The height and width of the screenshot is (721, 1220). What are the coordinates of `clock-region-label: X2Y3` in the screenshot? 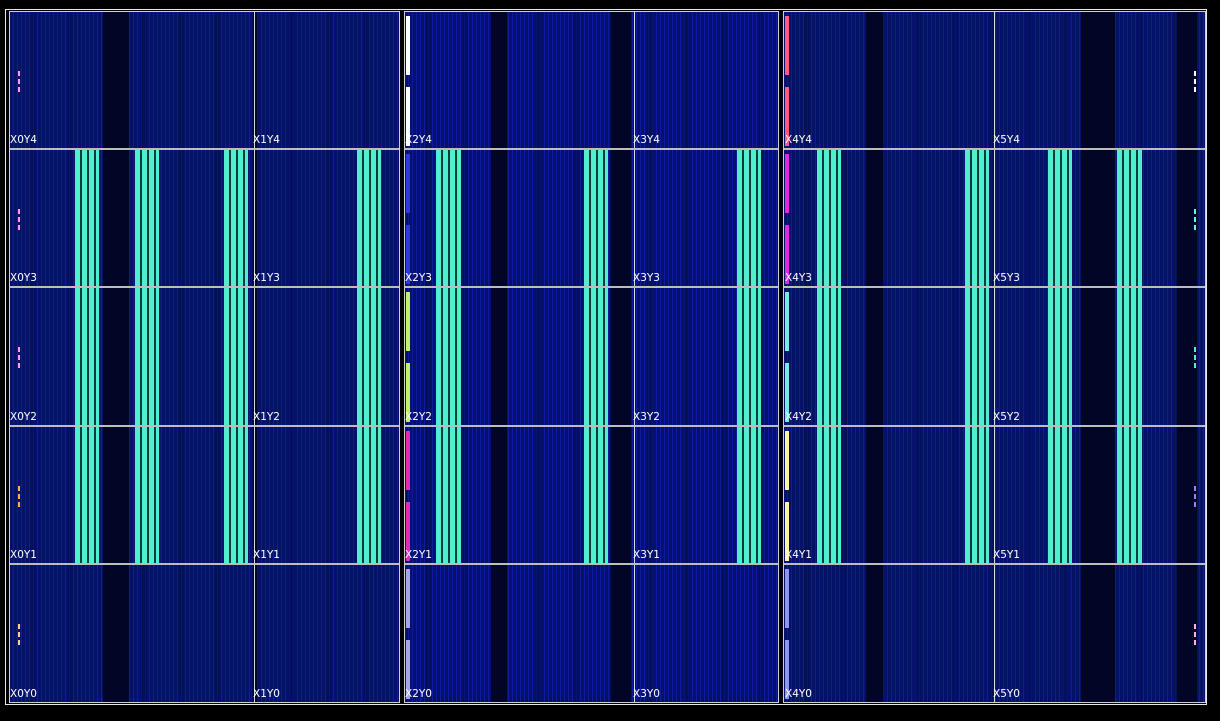 It's located at (418, 278).